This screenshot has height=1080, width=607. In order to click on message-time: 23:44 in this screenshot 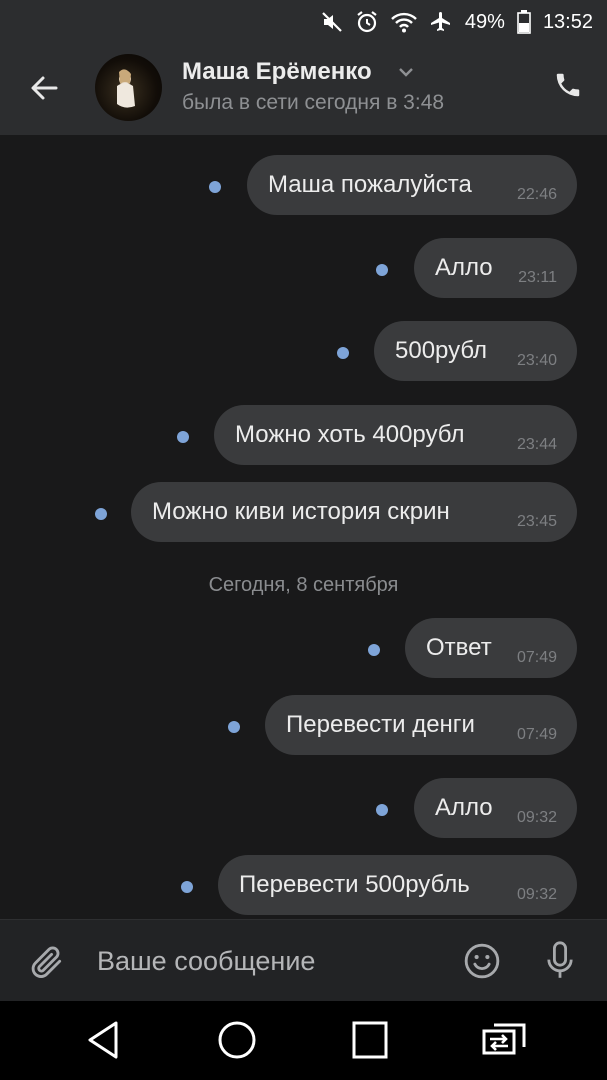, I will do `click(536, 444)`.